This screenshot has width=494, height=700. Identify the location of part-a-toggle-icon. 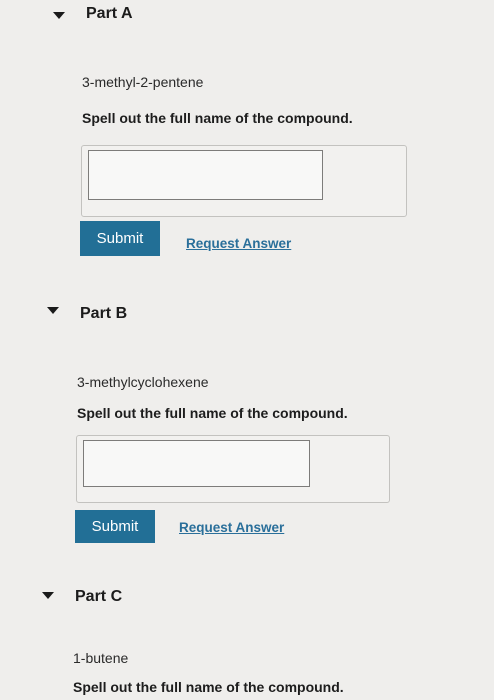
(59, 15).